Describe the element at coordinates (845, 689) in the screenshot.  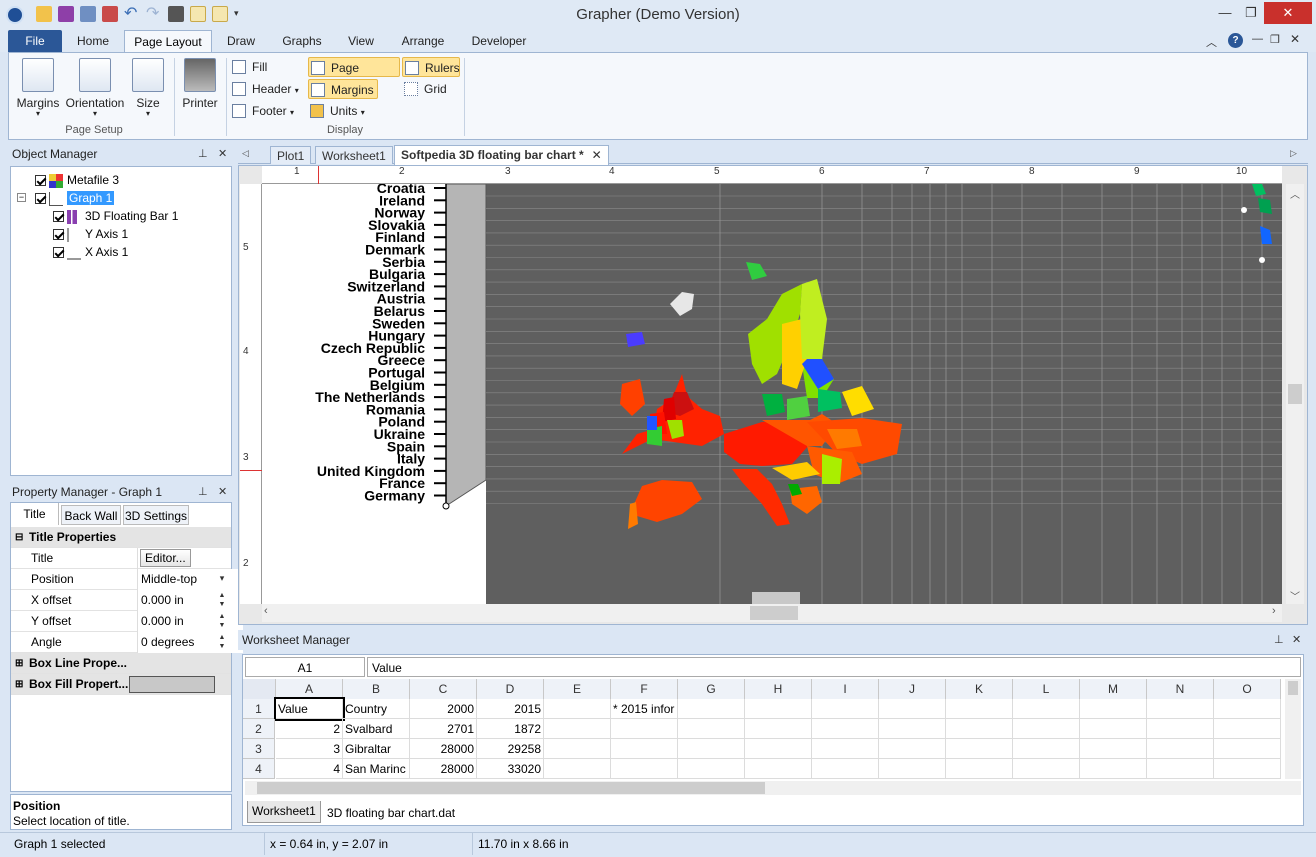
I see `column-header: I` at that location.